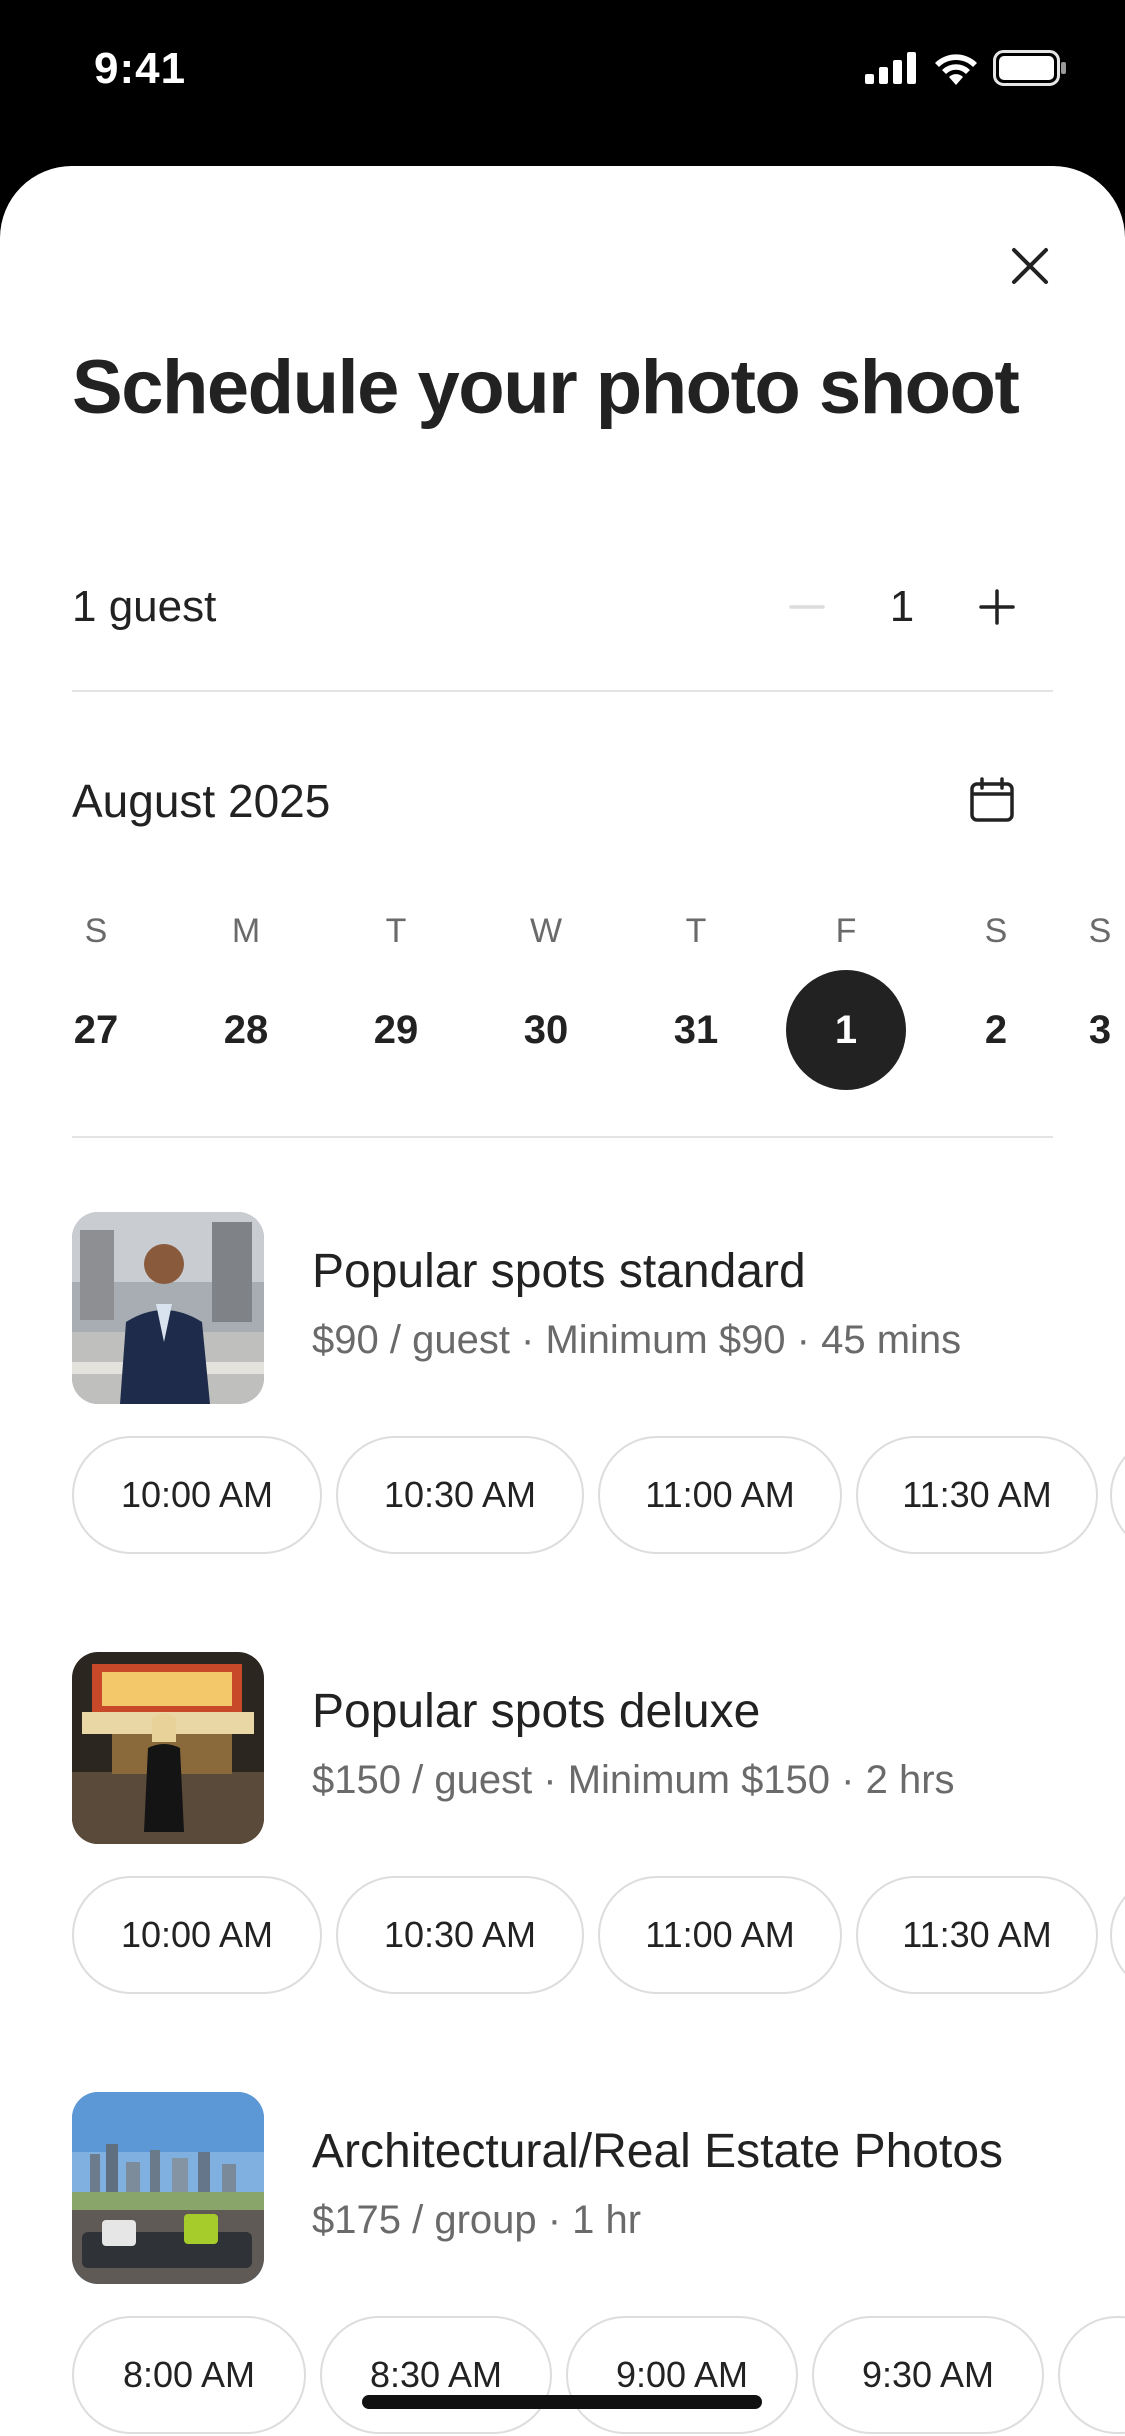 The image size is (1125, 2436). I want to click on status-icons, so click(966, 68).